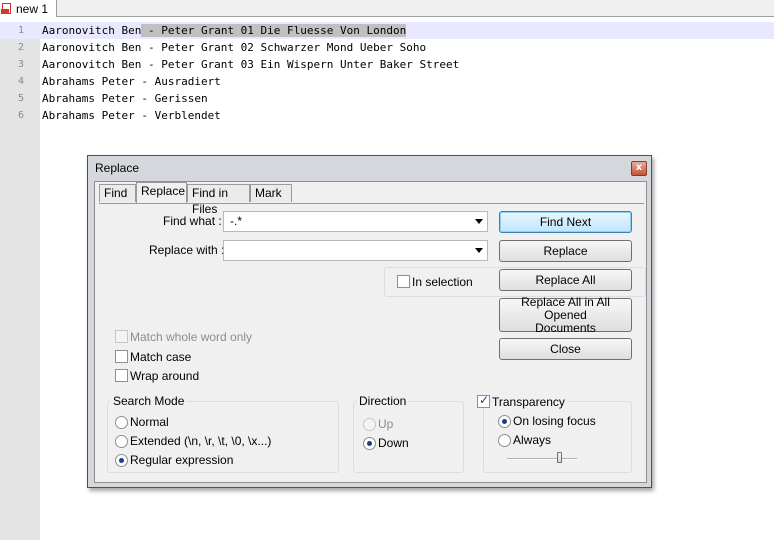 Image resolution: width=774 pixels, height=540 pixels. I want to click on button-label-line1: Replace All in All Opened, so click(565, 308).